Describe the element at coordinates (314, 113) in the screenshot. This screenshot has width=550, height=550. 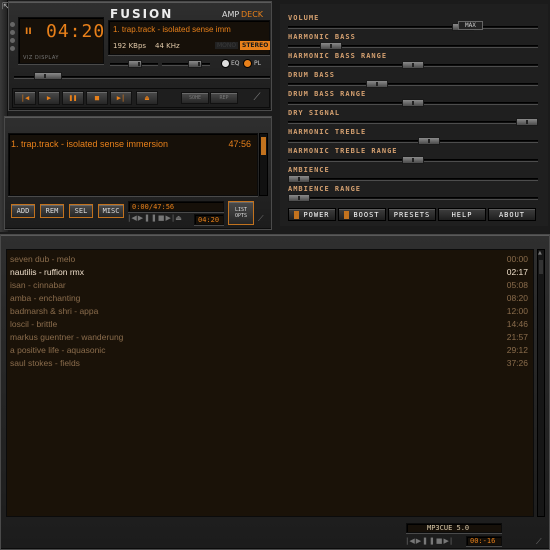
I see `eq-label-5: DRY SIGNAL` at that location.